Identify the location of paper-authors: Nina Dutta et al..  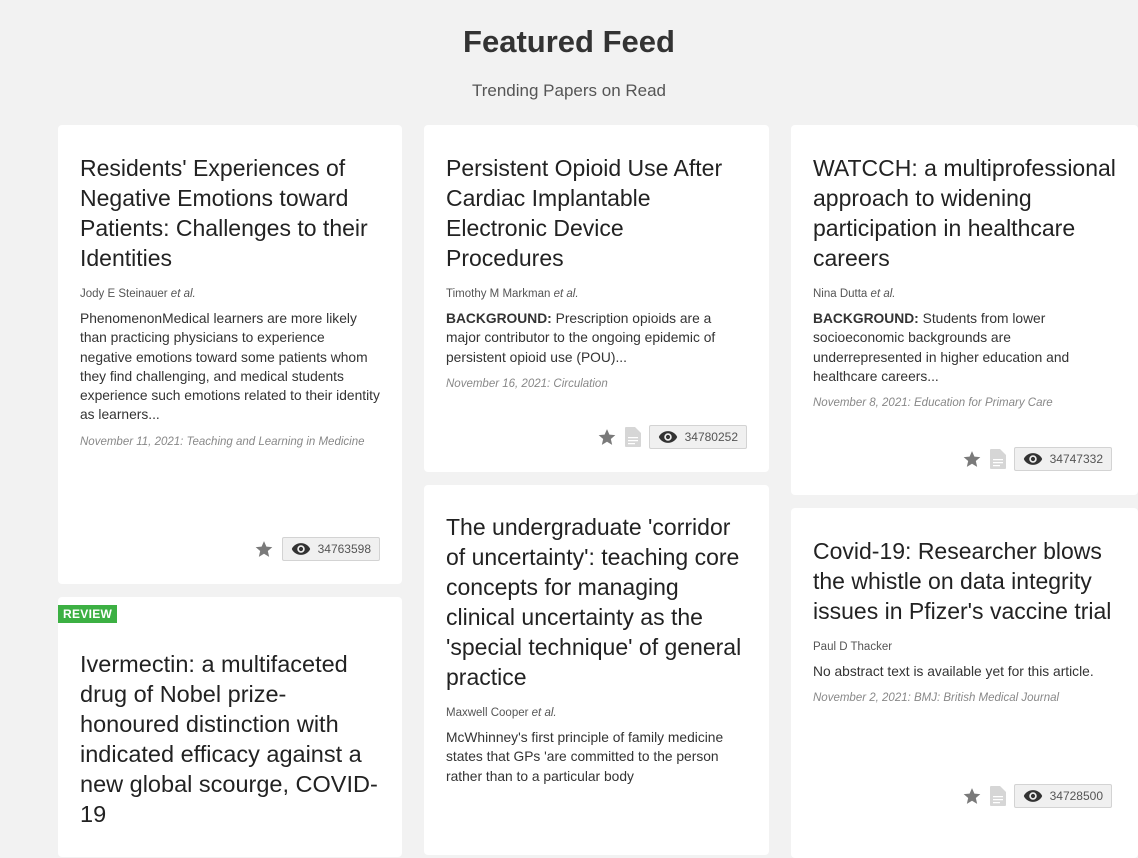
(964, 294).